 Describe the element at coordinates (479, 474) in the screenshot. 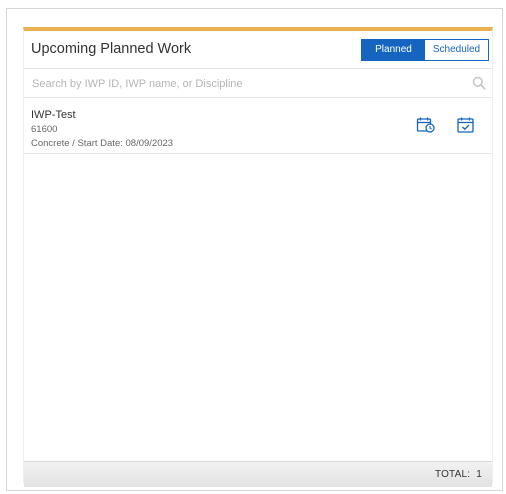

I see `total-value: 1` at that location.